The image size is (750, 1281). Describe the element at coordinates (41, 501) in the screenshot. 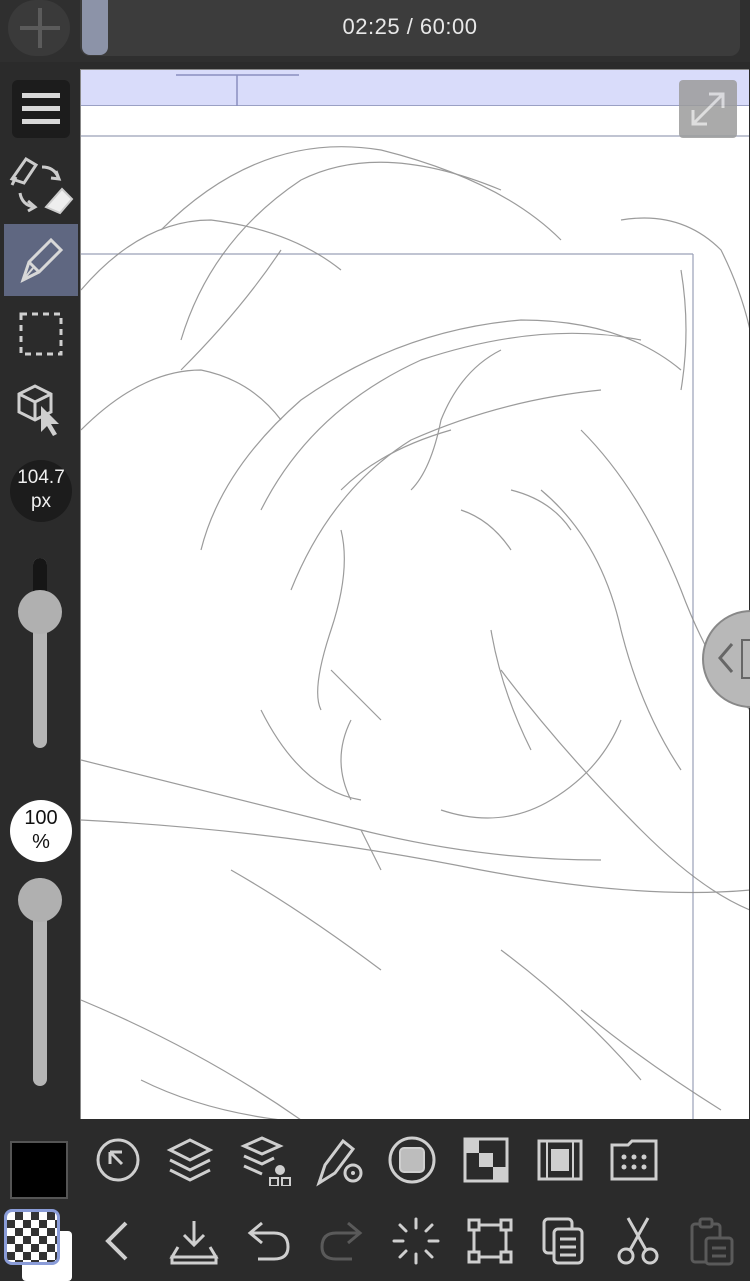

I see `brush-size-unit: px` at that location.